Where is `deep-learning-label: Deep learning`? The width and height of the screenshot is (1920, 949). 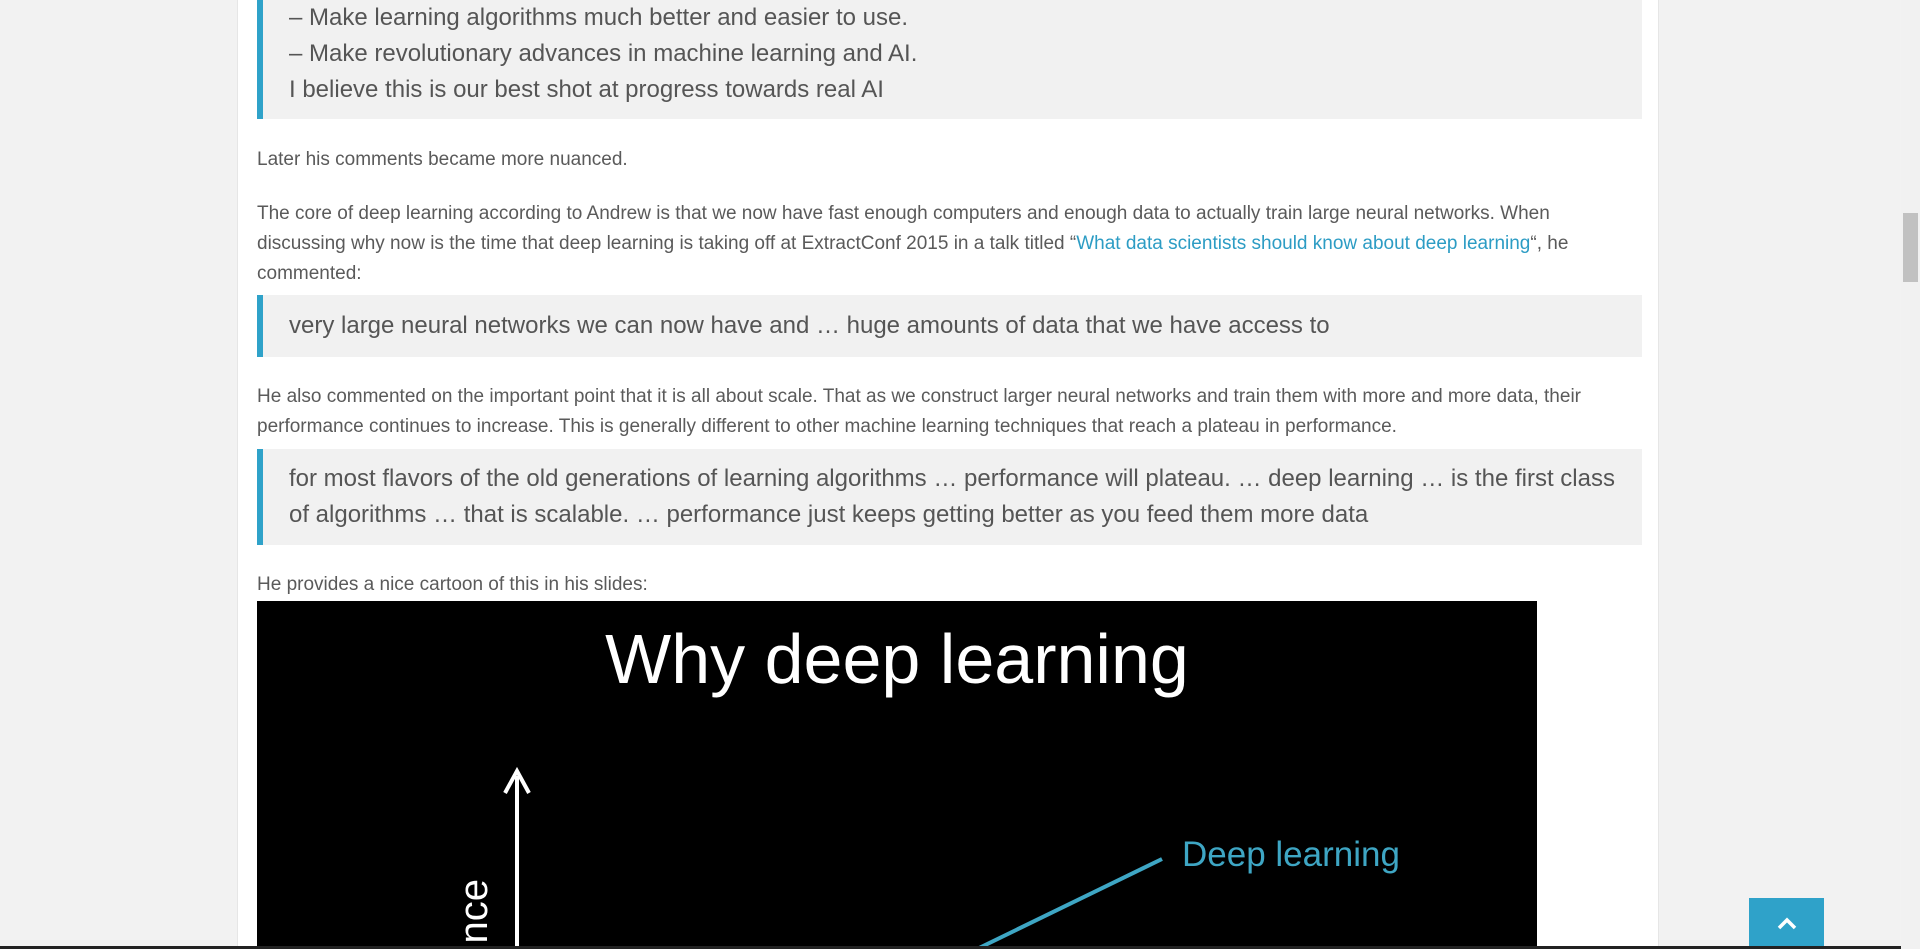
deep-learning-label: Deep learning is located at coordinates (1291, 854).